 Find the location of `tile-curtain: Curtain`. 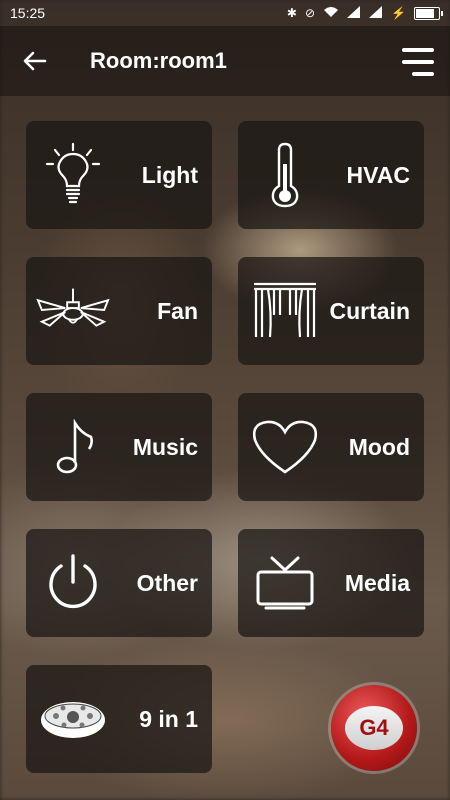

tile-curtain: Curtain is located at coordinates (331, 311).